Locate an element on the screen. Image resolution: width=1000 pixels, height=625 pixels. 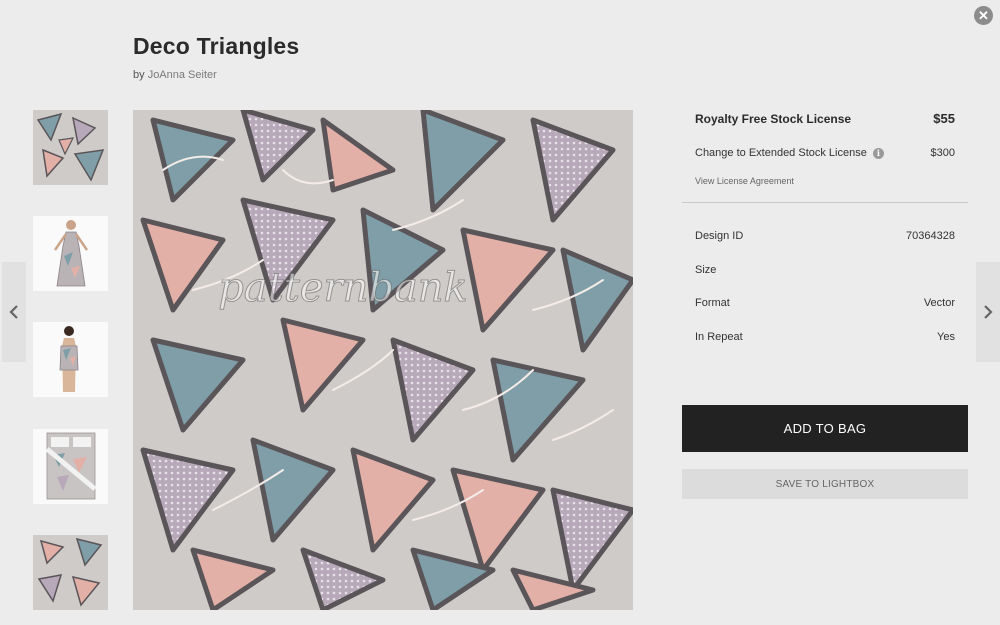
detail-label: In Repeat is located at coordinates (719, 337).